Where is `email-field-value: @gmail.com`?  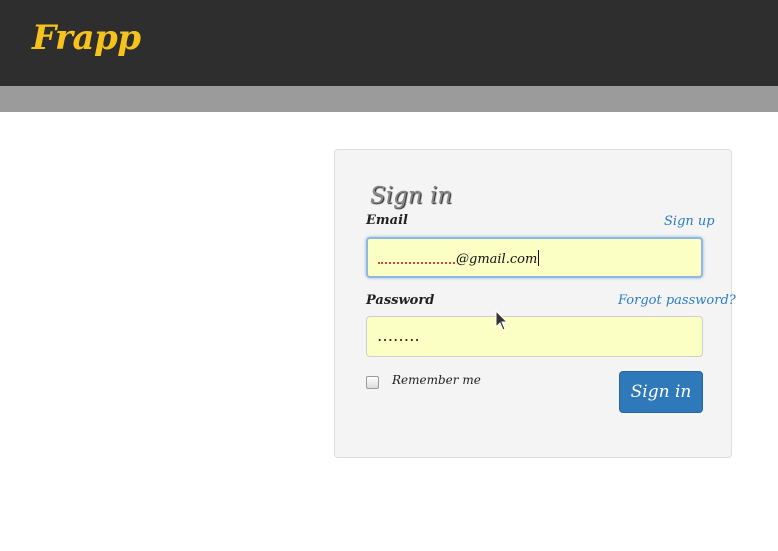
email-field-value: @gmail.com is located at coordinates (459, 258).